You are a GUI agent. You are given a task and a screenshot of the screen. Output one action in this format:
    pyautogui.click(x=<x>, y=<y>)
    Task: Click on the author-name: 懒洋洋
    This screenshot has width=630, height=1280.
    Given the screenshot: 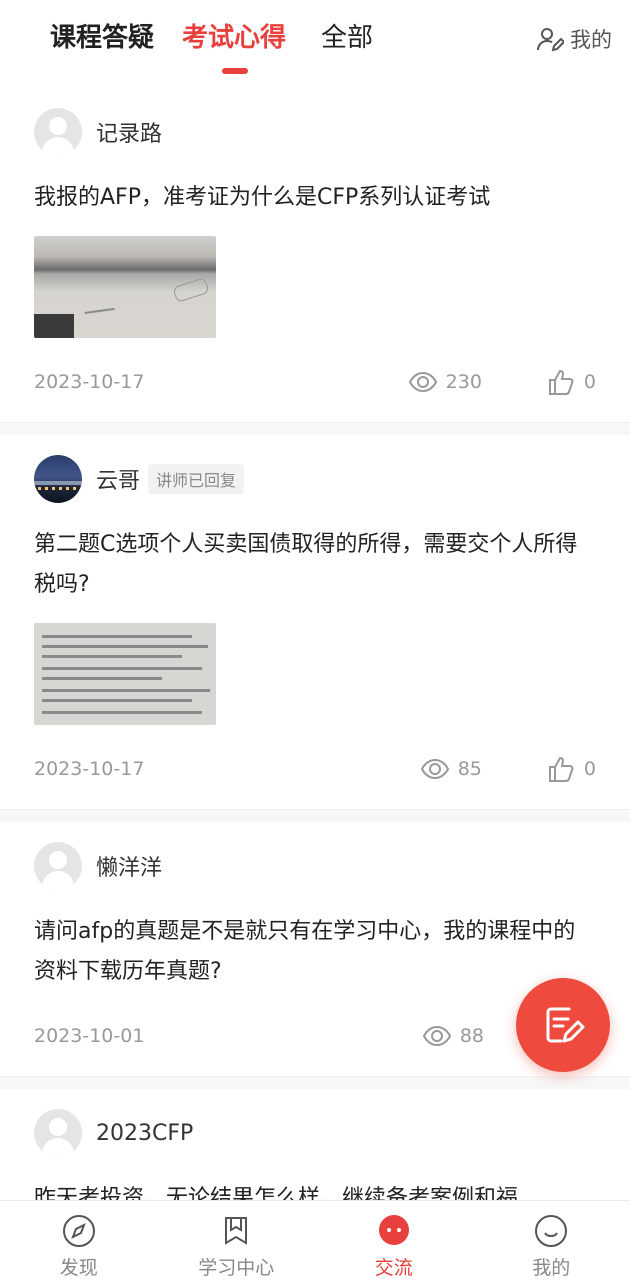 What is the action you would take?
    pyautogui.click(x=129, y=866)
    